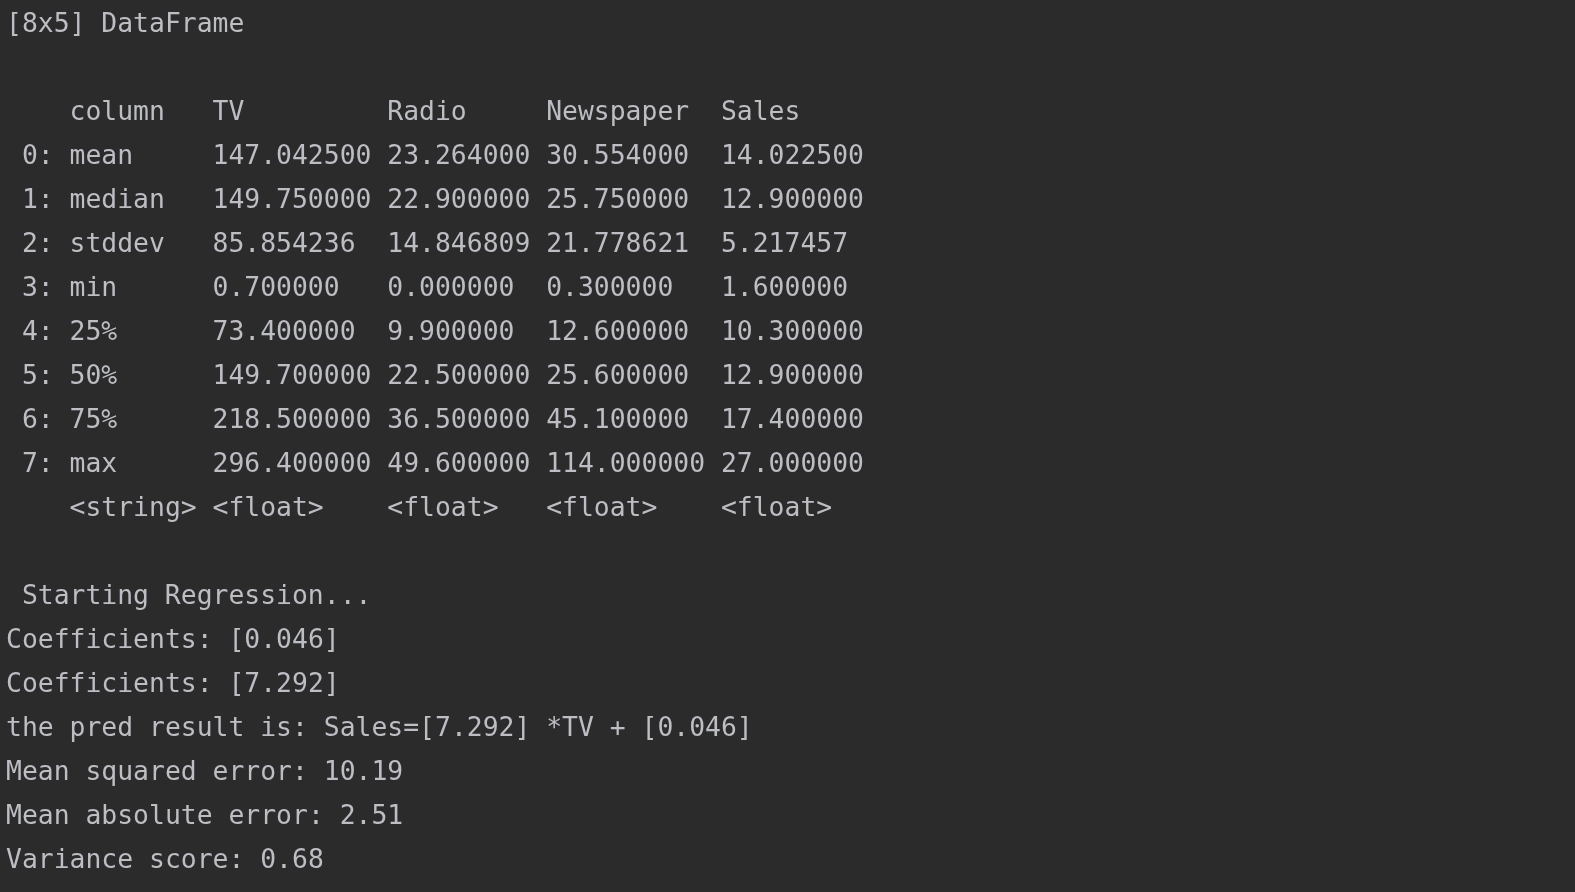 The image size is (1575, 892). Describe the element at coordinates (284, 243) in the screenshot. I see `table-cell-text: 85.854236` at that location.